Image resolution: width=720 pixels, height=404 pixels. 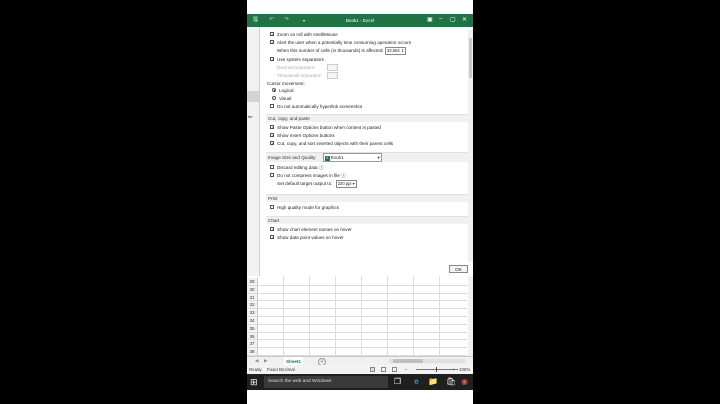 I want to click on show-chart-names-option: ✓ Show chart element names on hover, so click(x=311, y=229).